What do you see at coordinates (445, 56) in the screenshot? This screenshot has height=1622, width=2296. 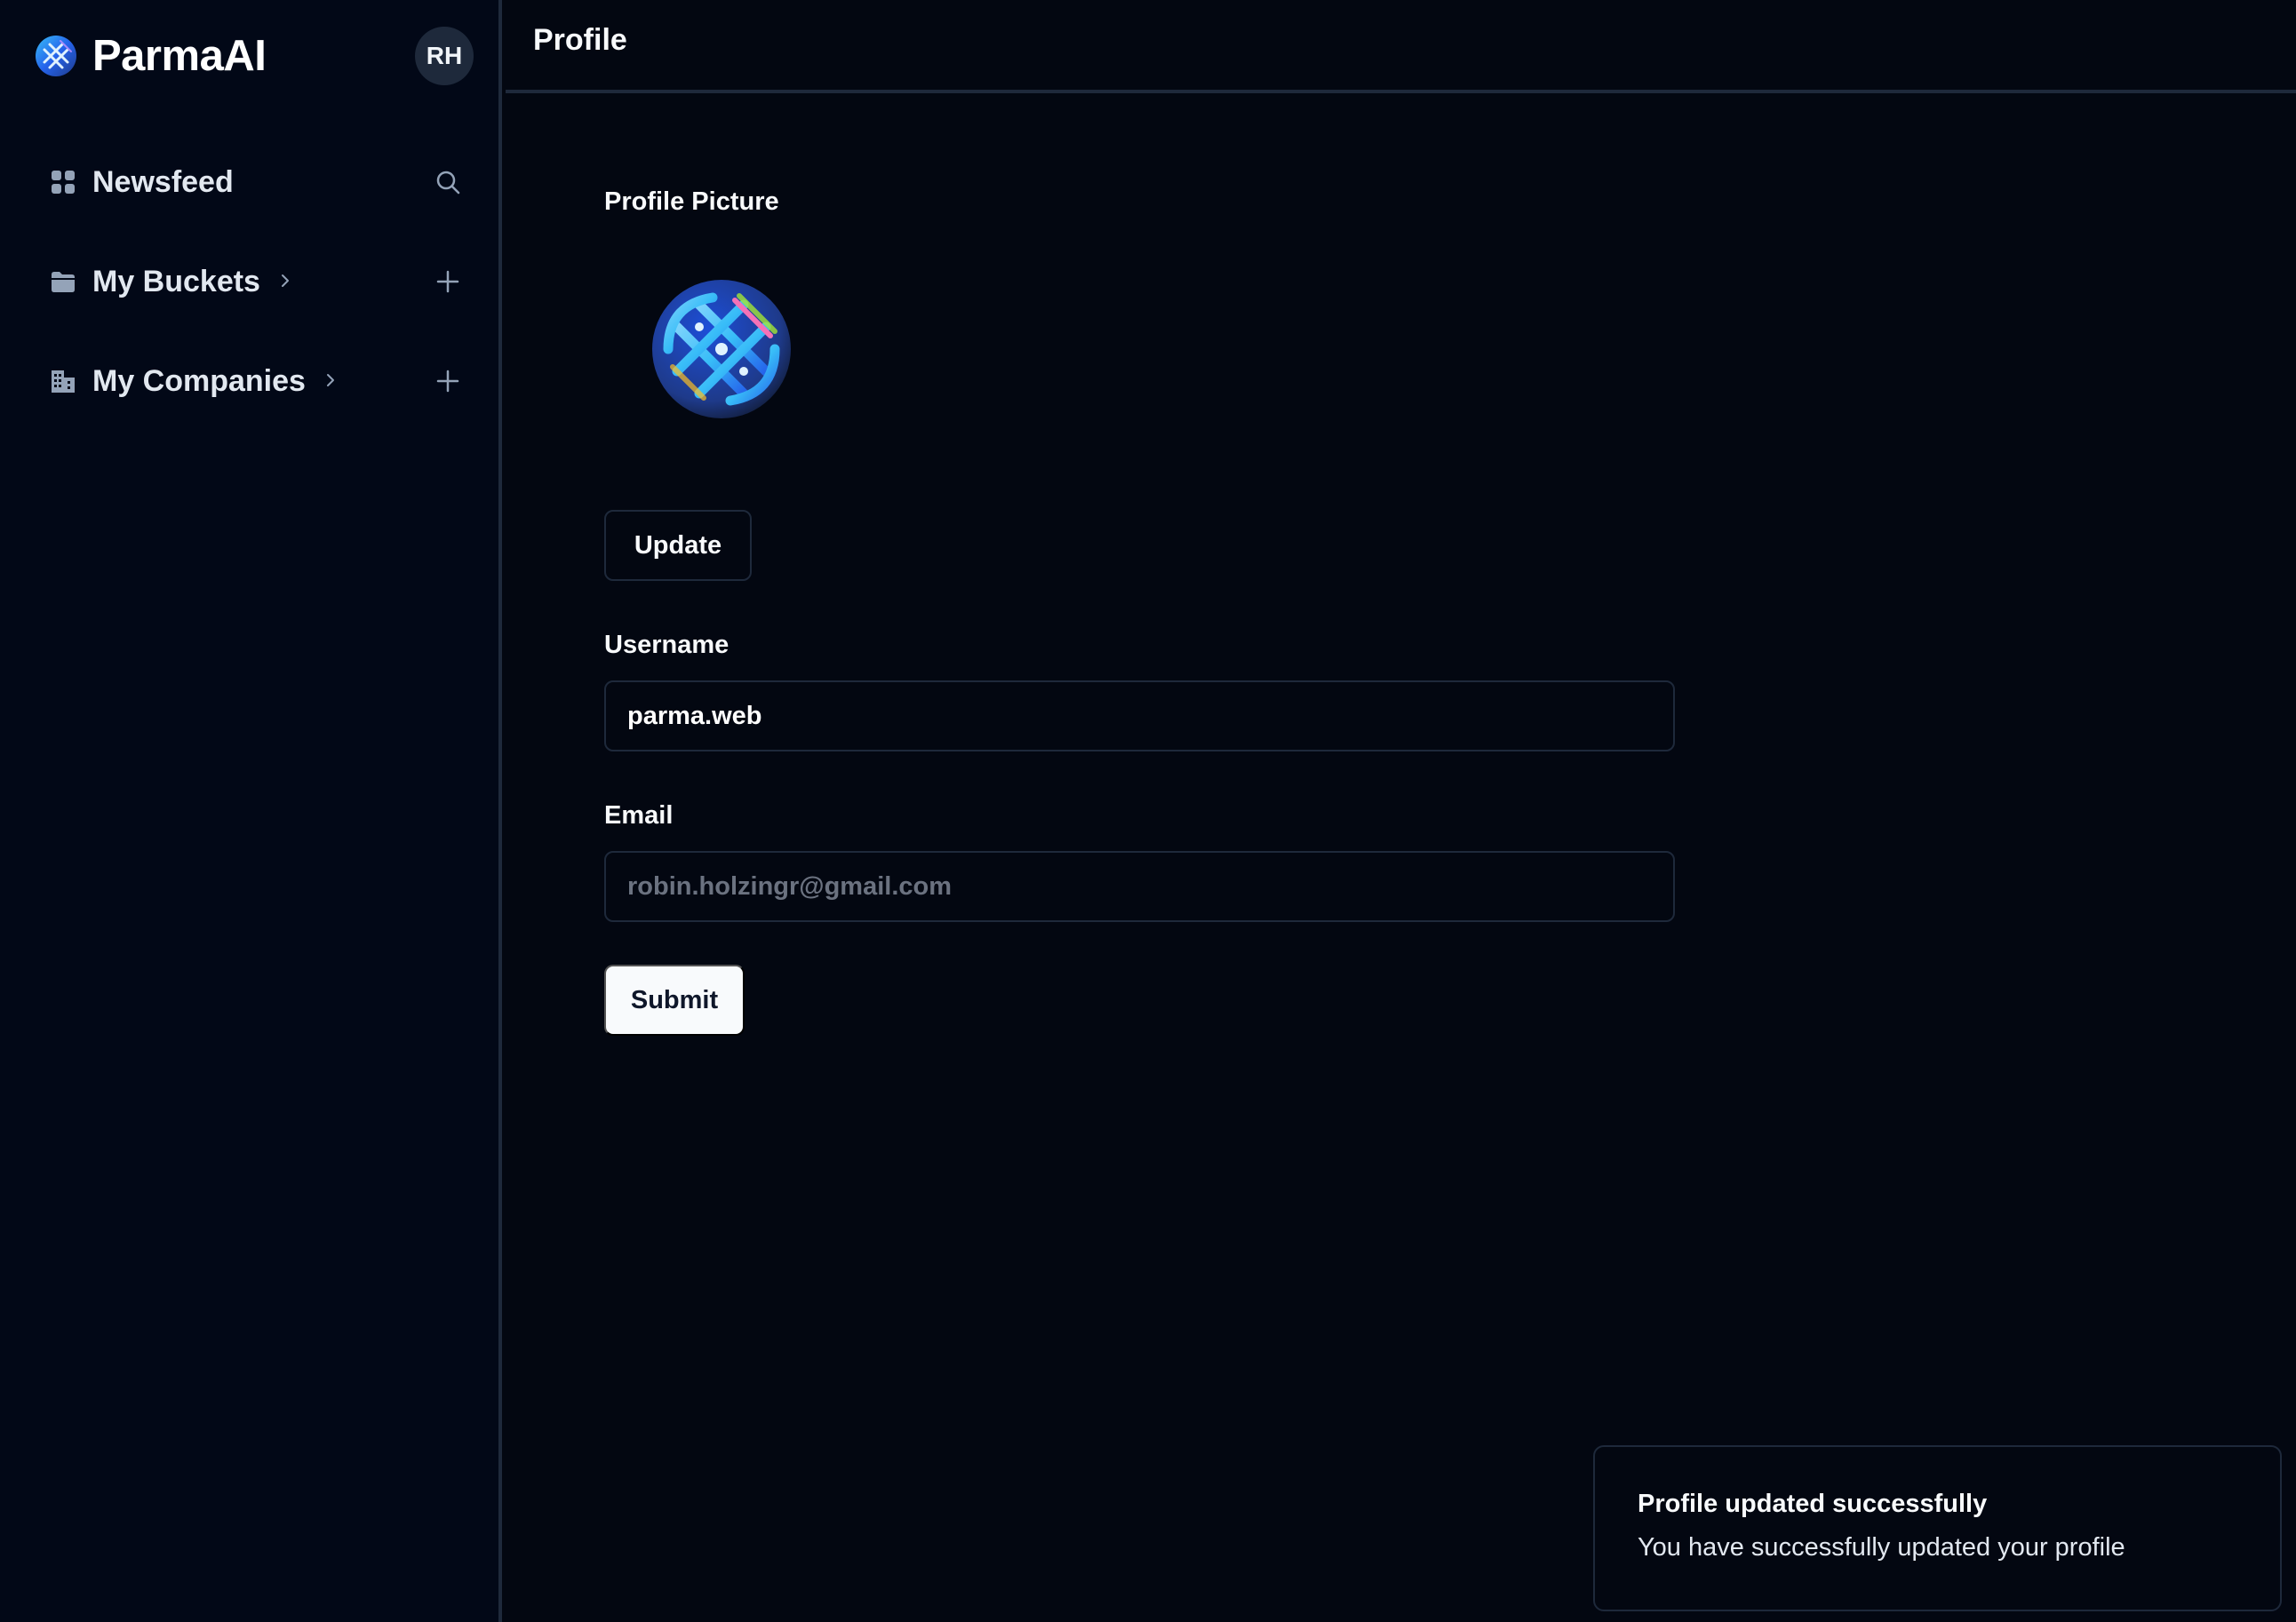 I see `user-avatar: RH` at bounding box center [445, 56].